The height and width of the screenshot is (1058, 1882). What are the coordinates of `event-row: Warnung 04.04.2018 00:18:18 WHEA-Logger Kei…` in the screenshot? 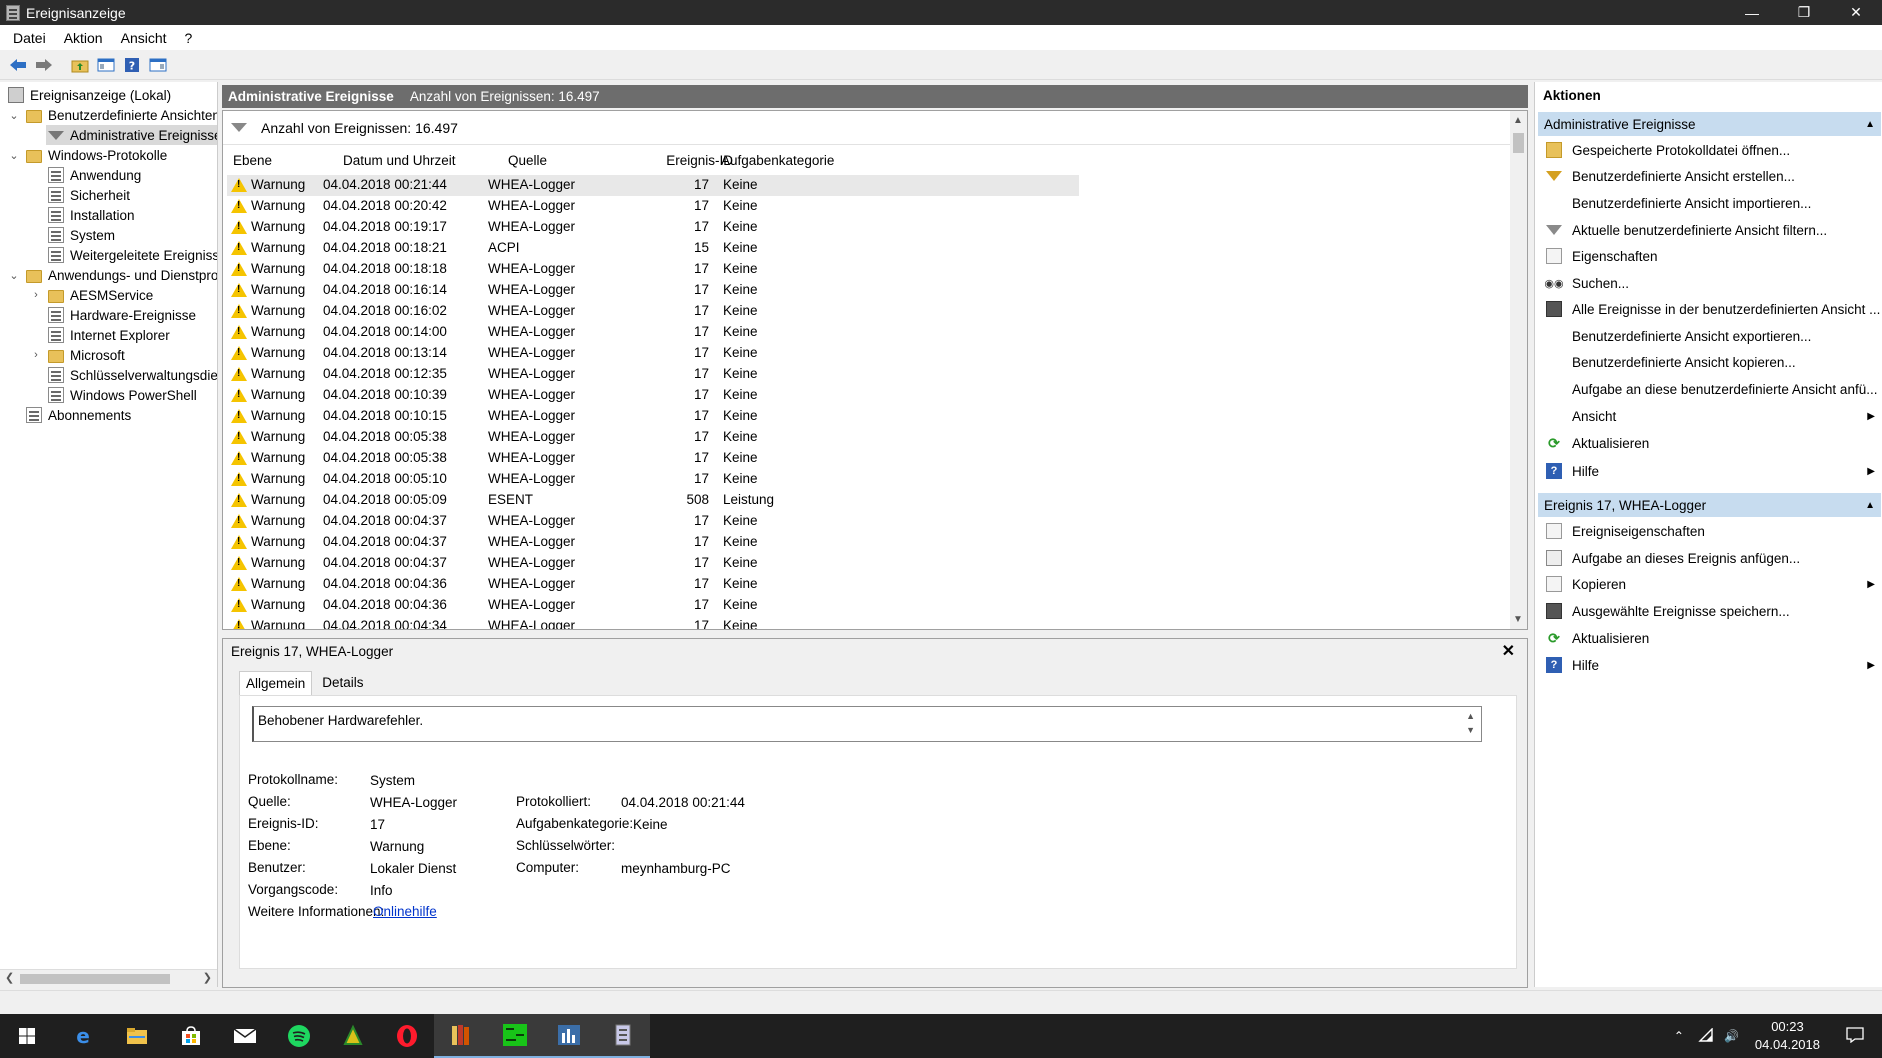 It's located at (653, 269).